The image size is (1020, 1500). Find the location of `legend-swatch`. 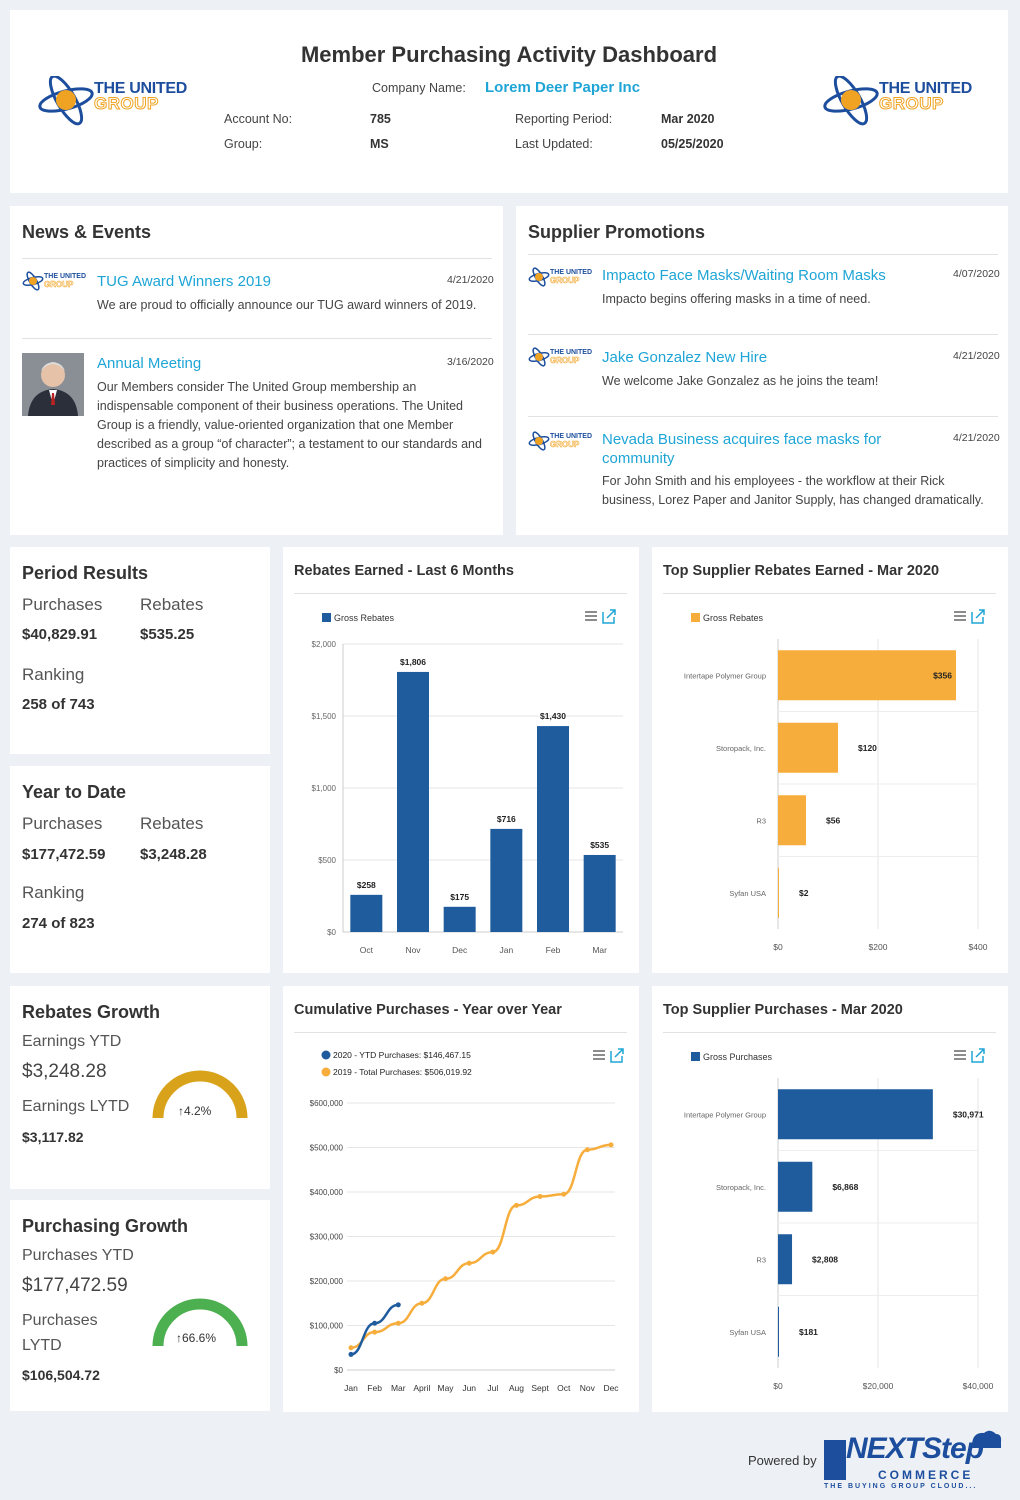

legend-swatch is located at coordinates (326, 617).